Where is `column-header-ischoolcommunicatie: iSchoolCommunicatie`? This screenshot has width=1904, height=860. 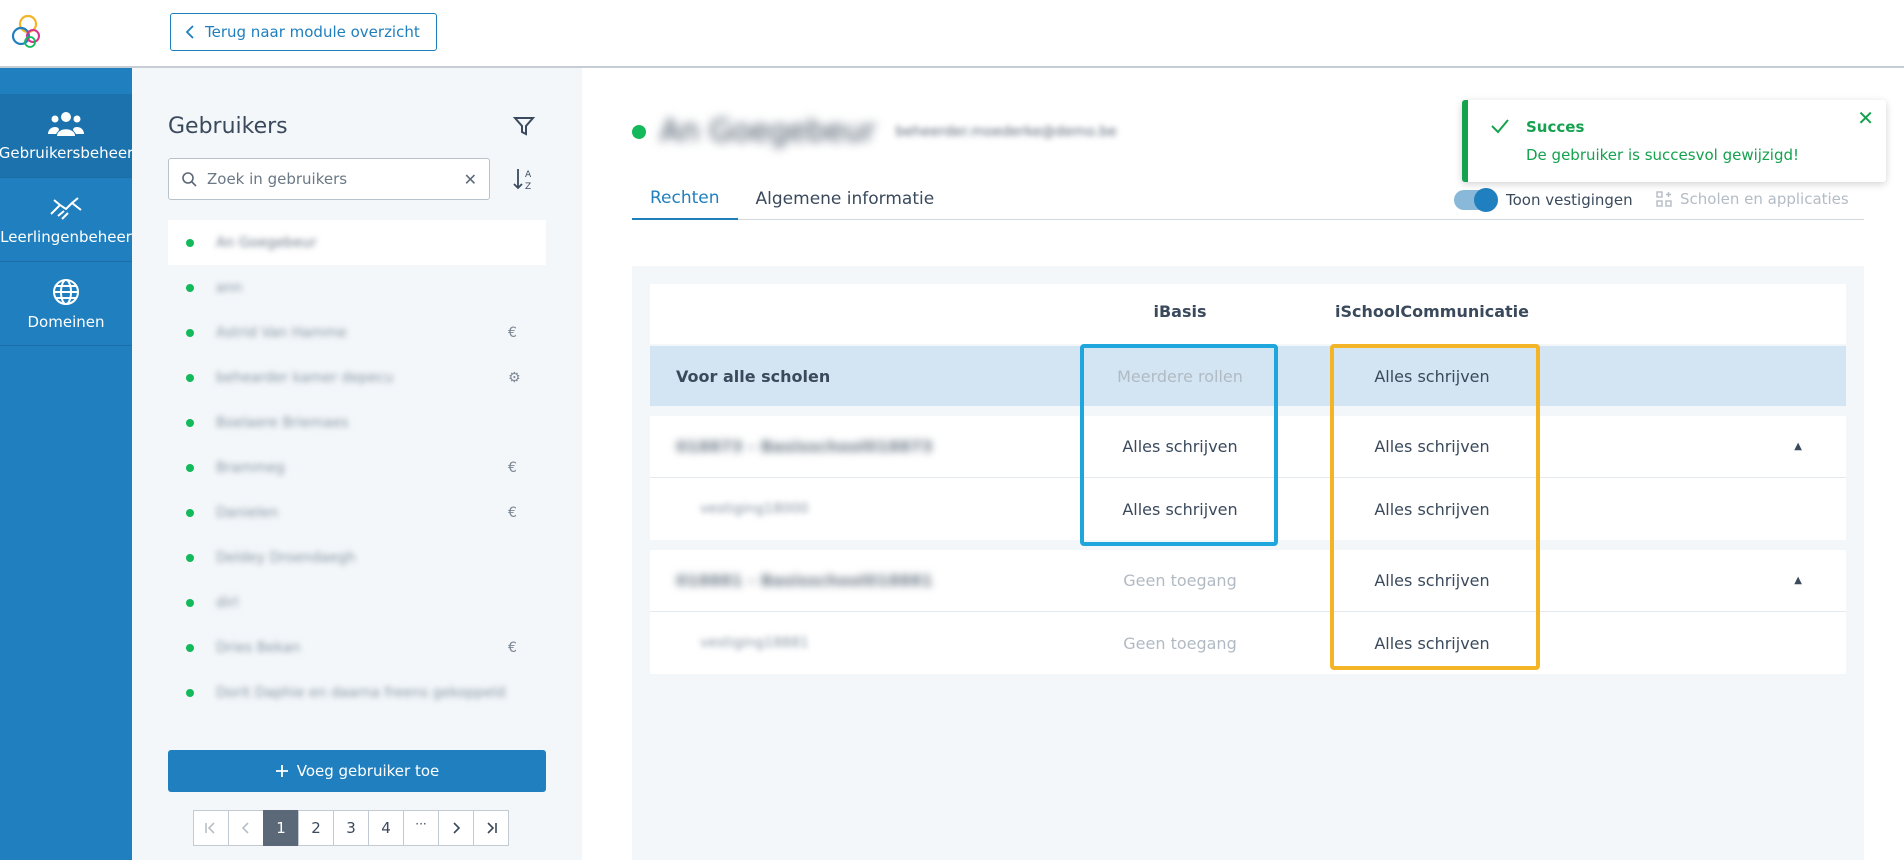
column-header-ischoolcommunicatie: iSchoolCommunicatie is located at coordinates (1432, 311).